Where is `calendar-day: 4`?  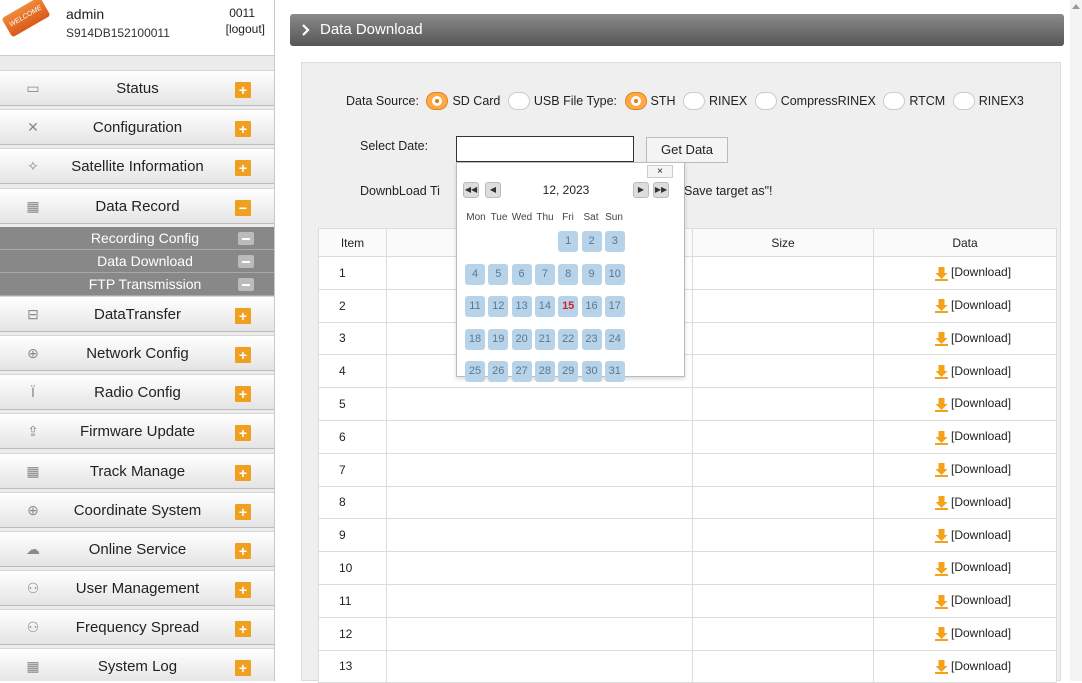
calendar-day: 4 is located at coordinates (475, 274).